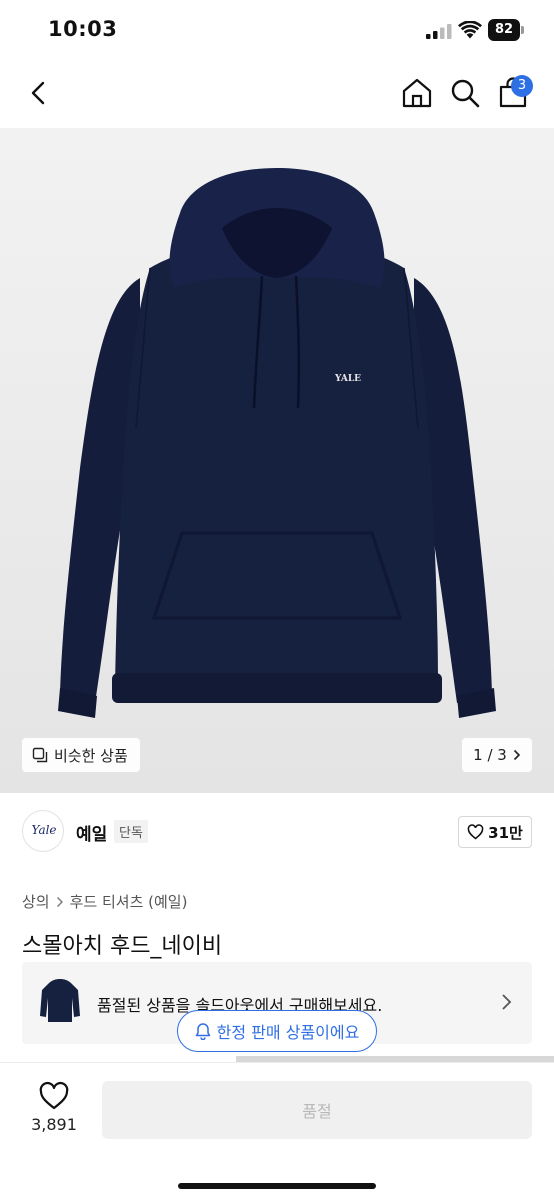 The image size is (554, 1200). Describe the element at coordinates (60, 1000) in the screenshot. I see `product-thumbnail` at that location.